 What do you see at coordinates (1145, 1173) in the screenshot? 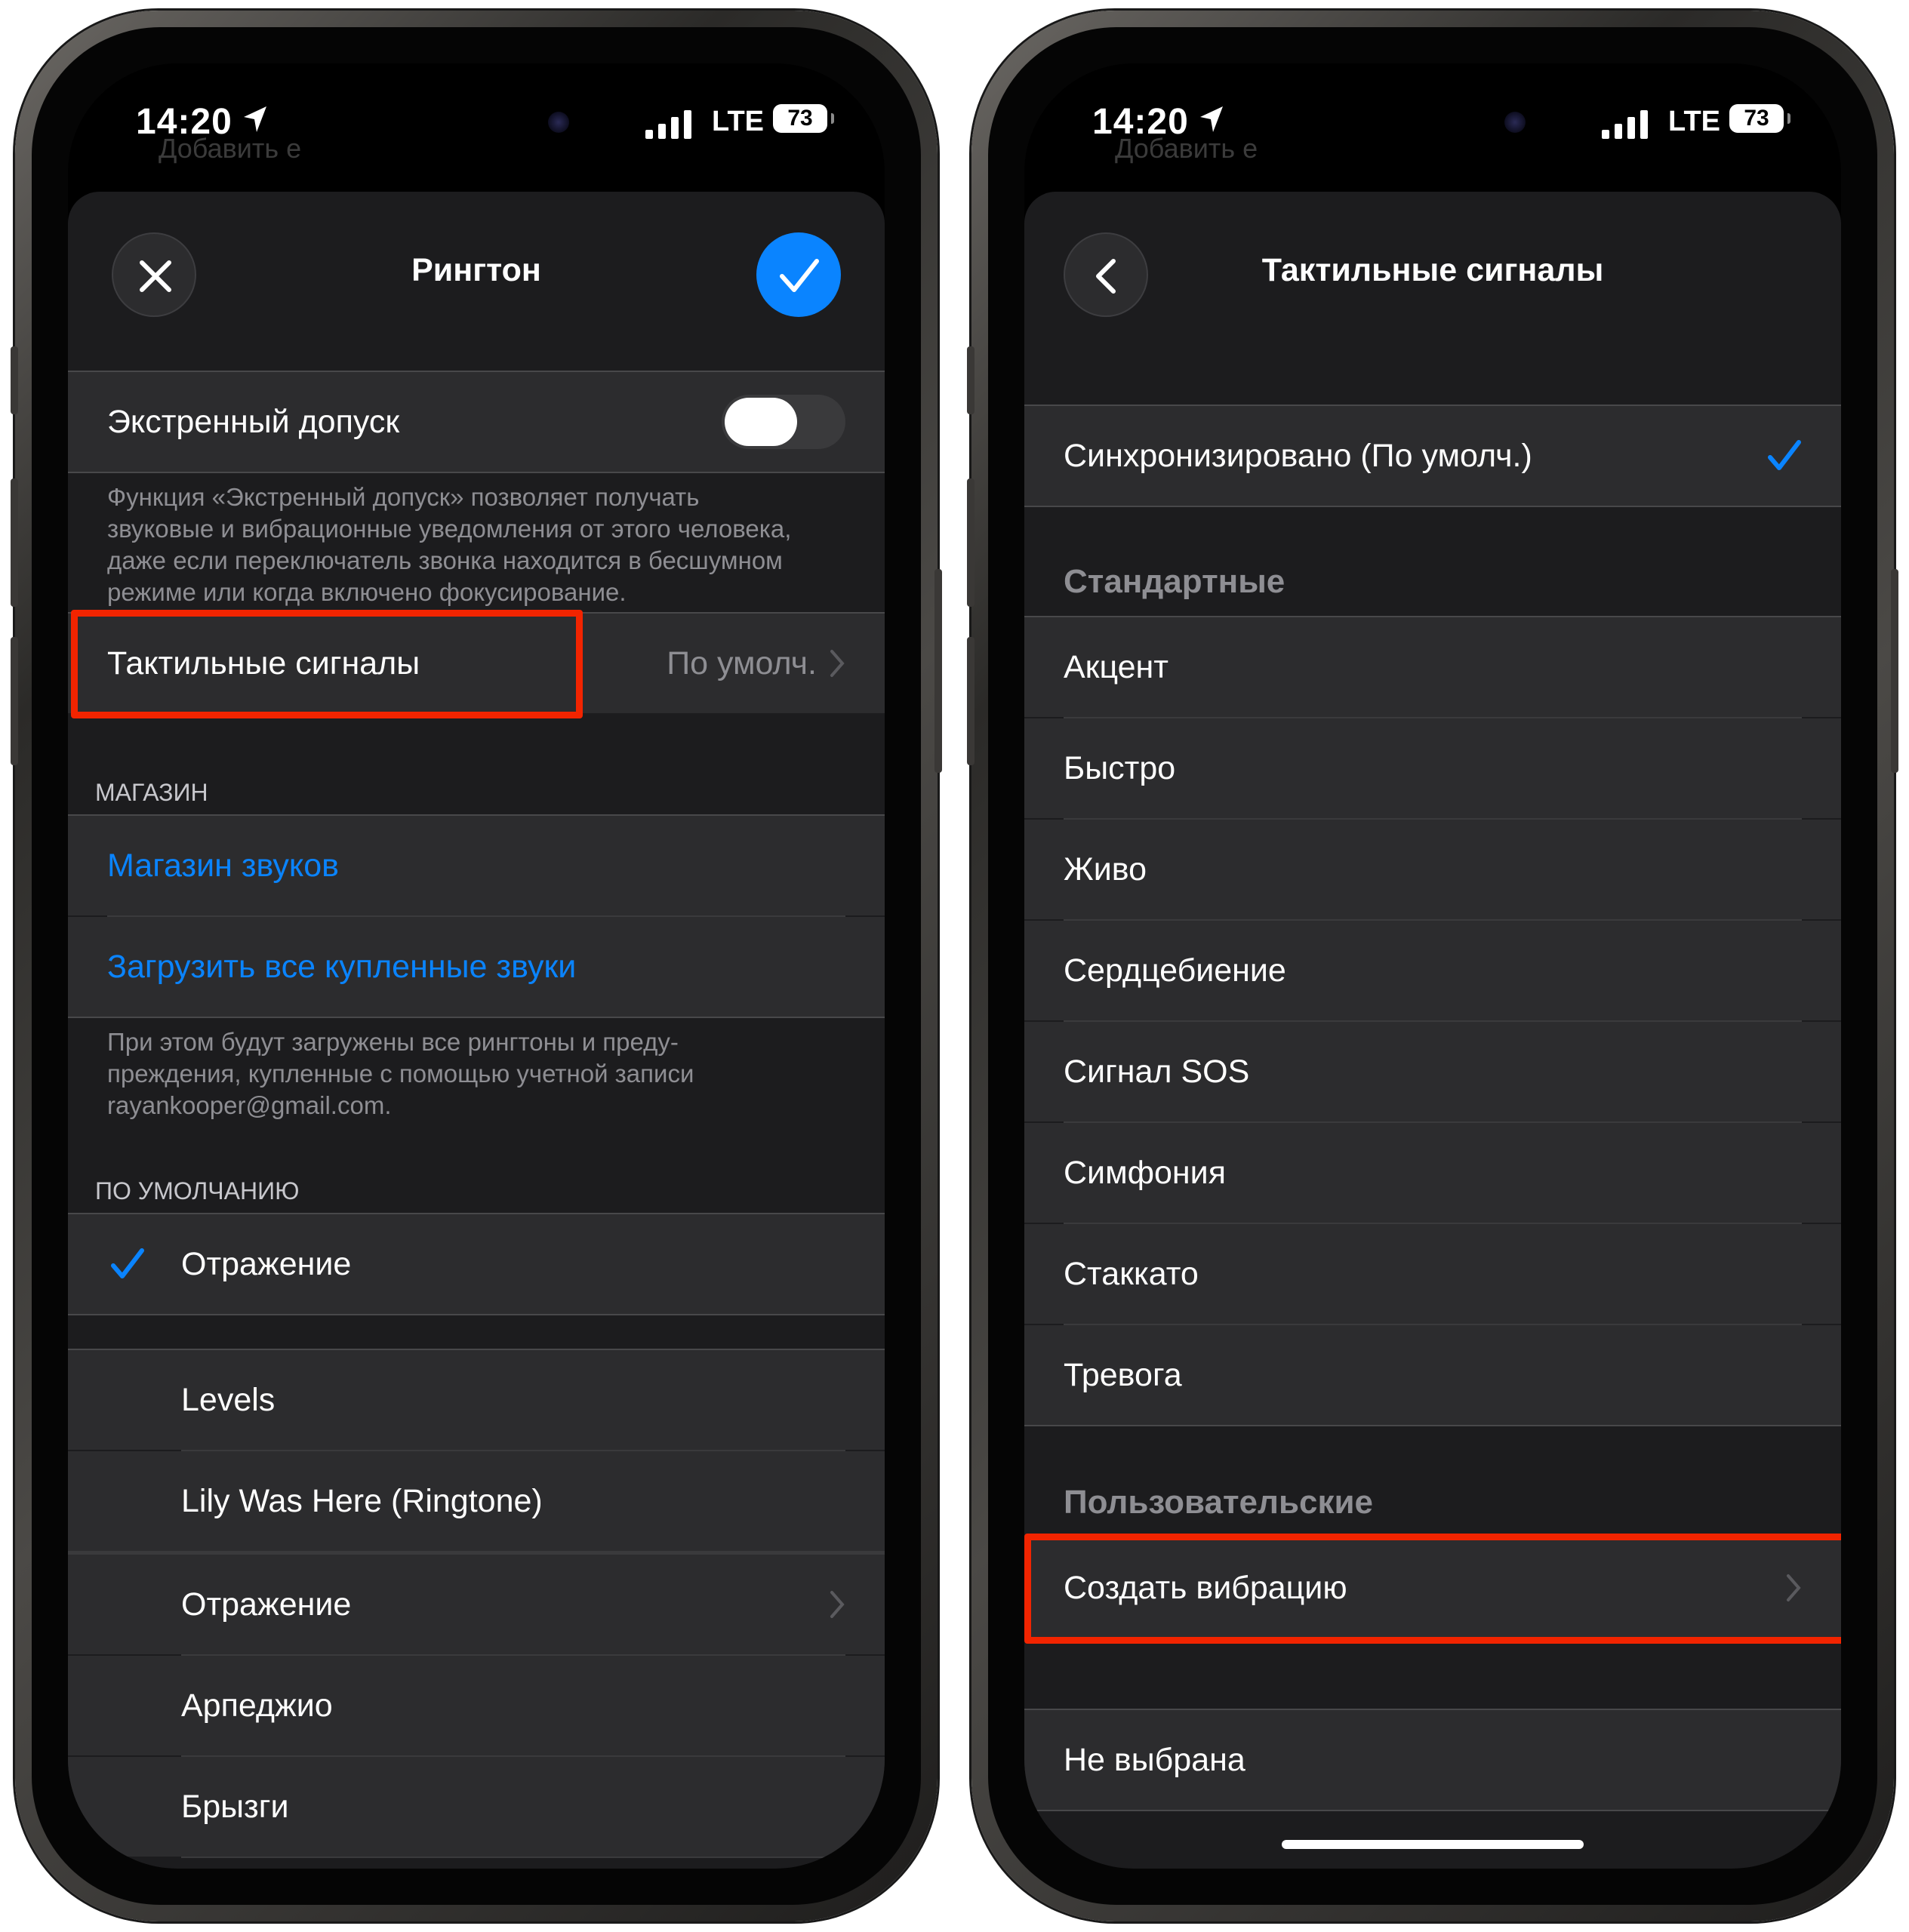
I see `haptic-label: Симфония` at bounding box center [1145, 1173].